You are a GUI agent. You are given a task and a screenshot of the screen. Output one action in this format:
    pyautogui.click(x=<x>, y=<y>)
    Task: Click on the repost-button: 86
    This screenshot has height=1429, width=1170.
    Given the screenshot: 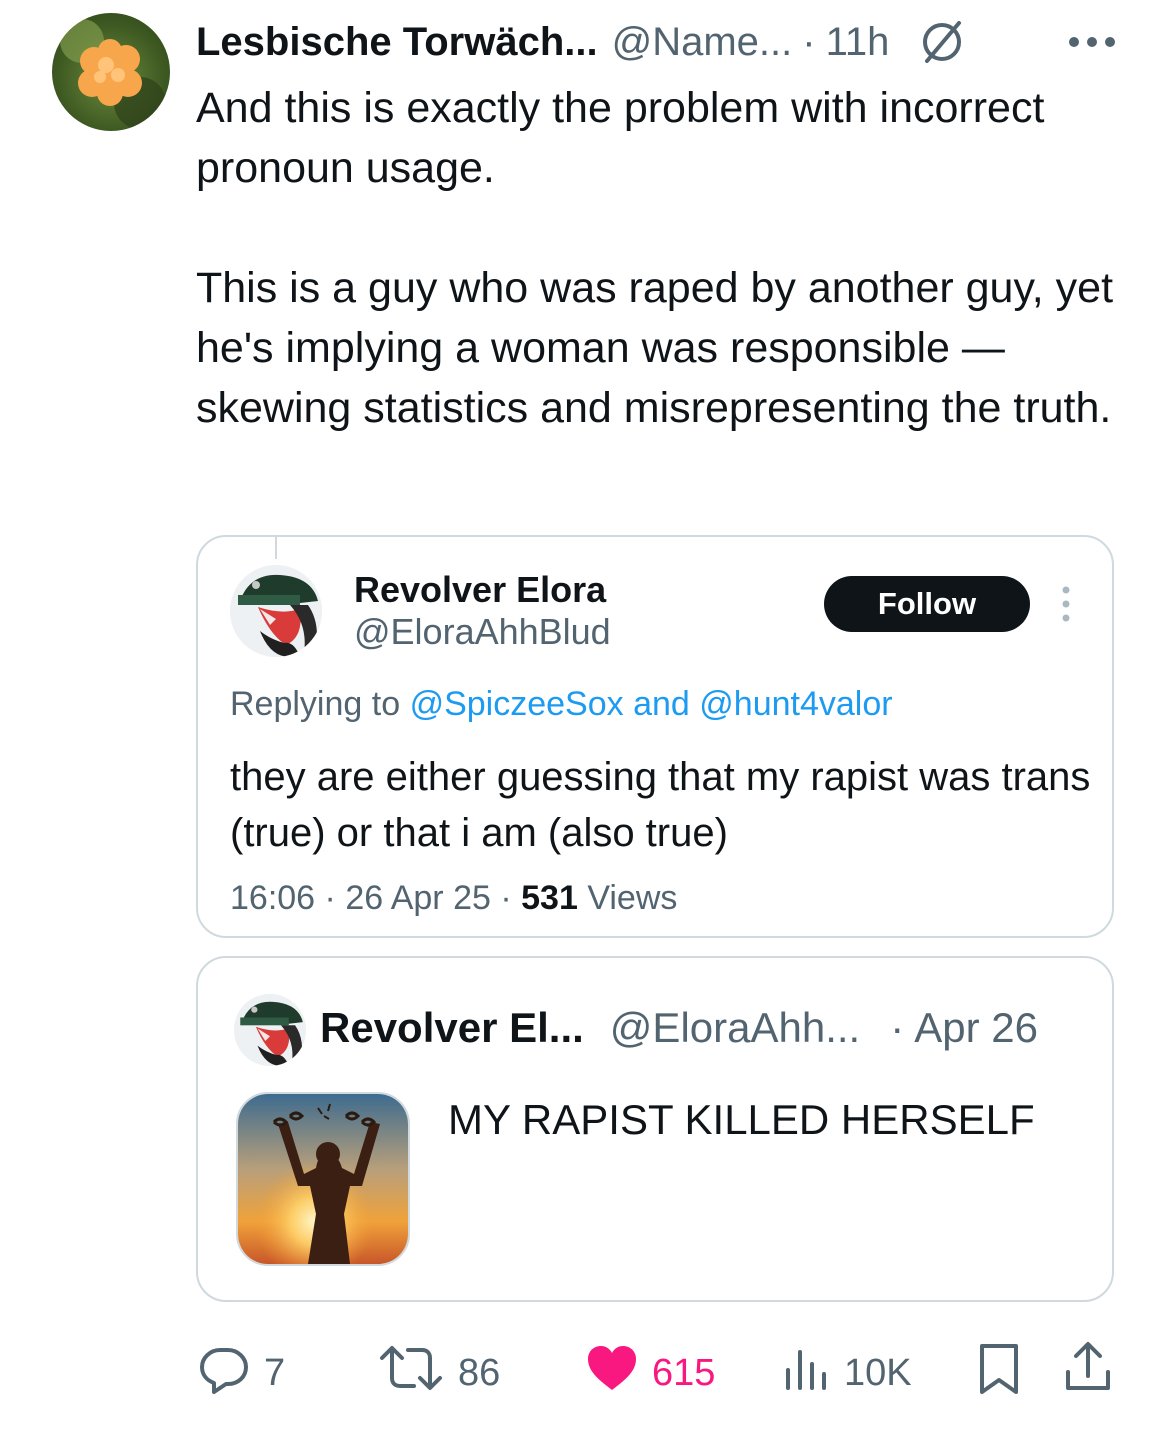 What is the action you would take?
    pyautogui.click(x=438, y=1373)
    